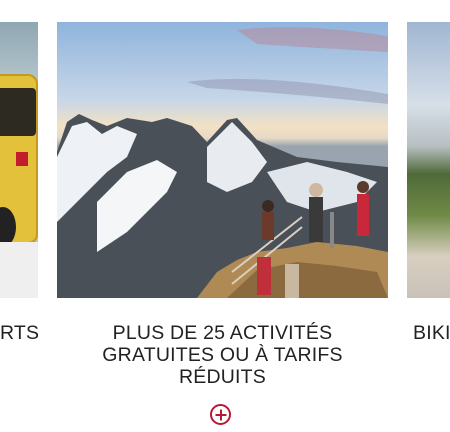 The width and height of the screenshot is (450, 432). I want to click on card-caption-right: BIKI, so click(431, 333).